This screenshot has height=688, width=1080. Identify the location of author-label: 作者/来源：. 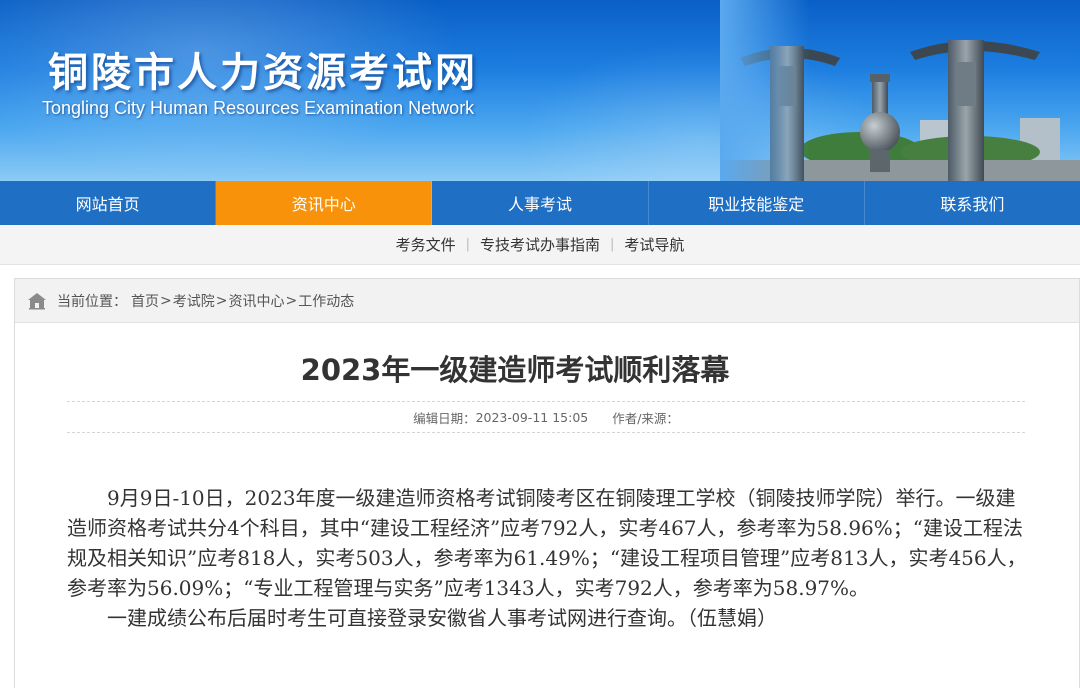
(645, 418).